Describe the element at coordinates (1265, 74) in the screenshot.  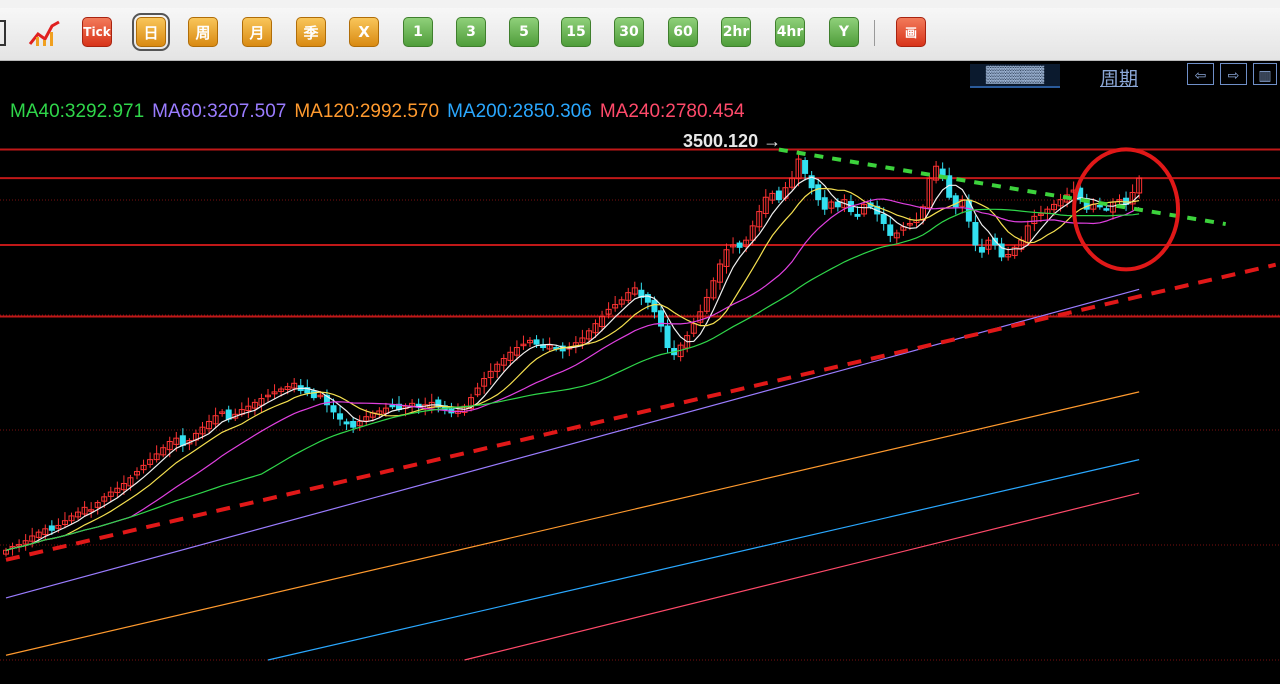
I see `layout-icon: ▥` at that location.